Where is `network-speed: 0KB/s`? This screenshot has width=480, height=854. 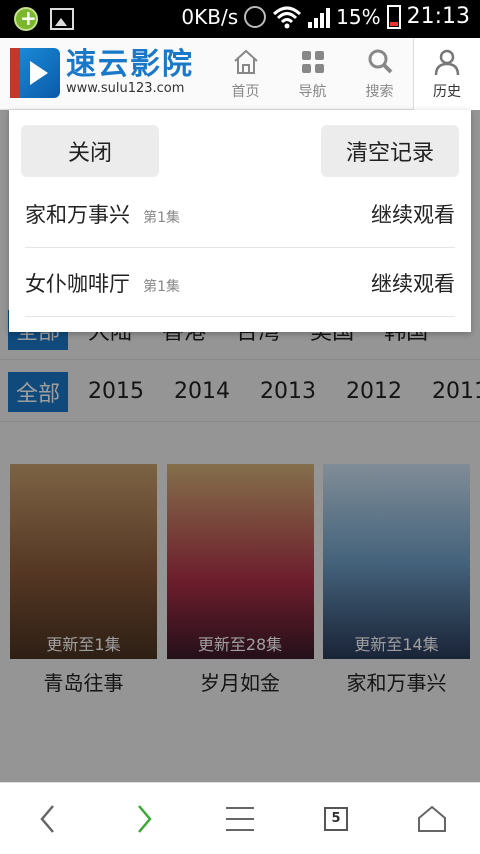
network-speed: 0KB/s is located at coordinates (210, 16).